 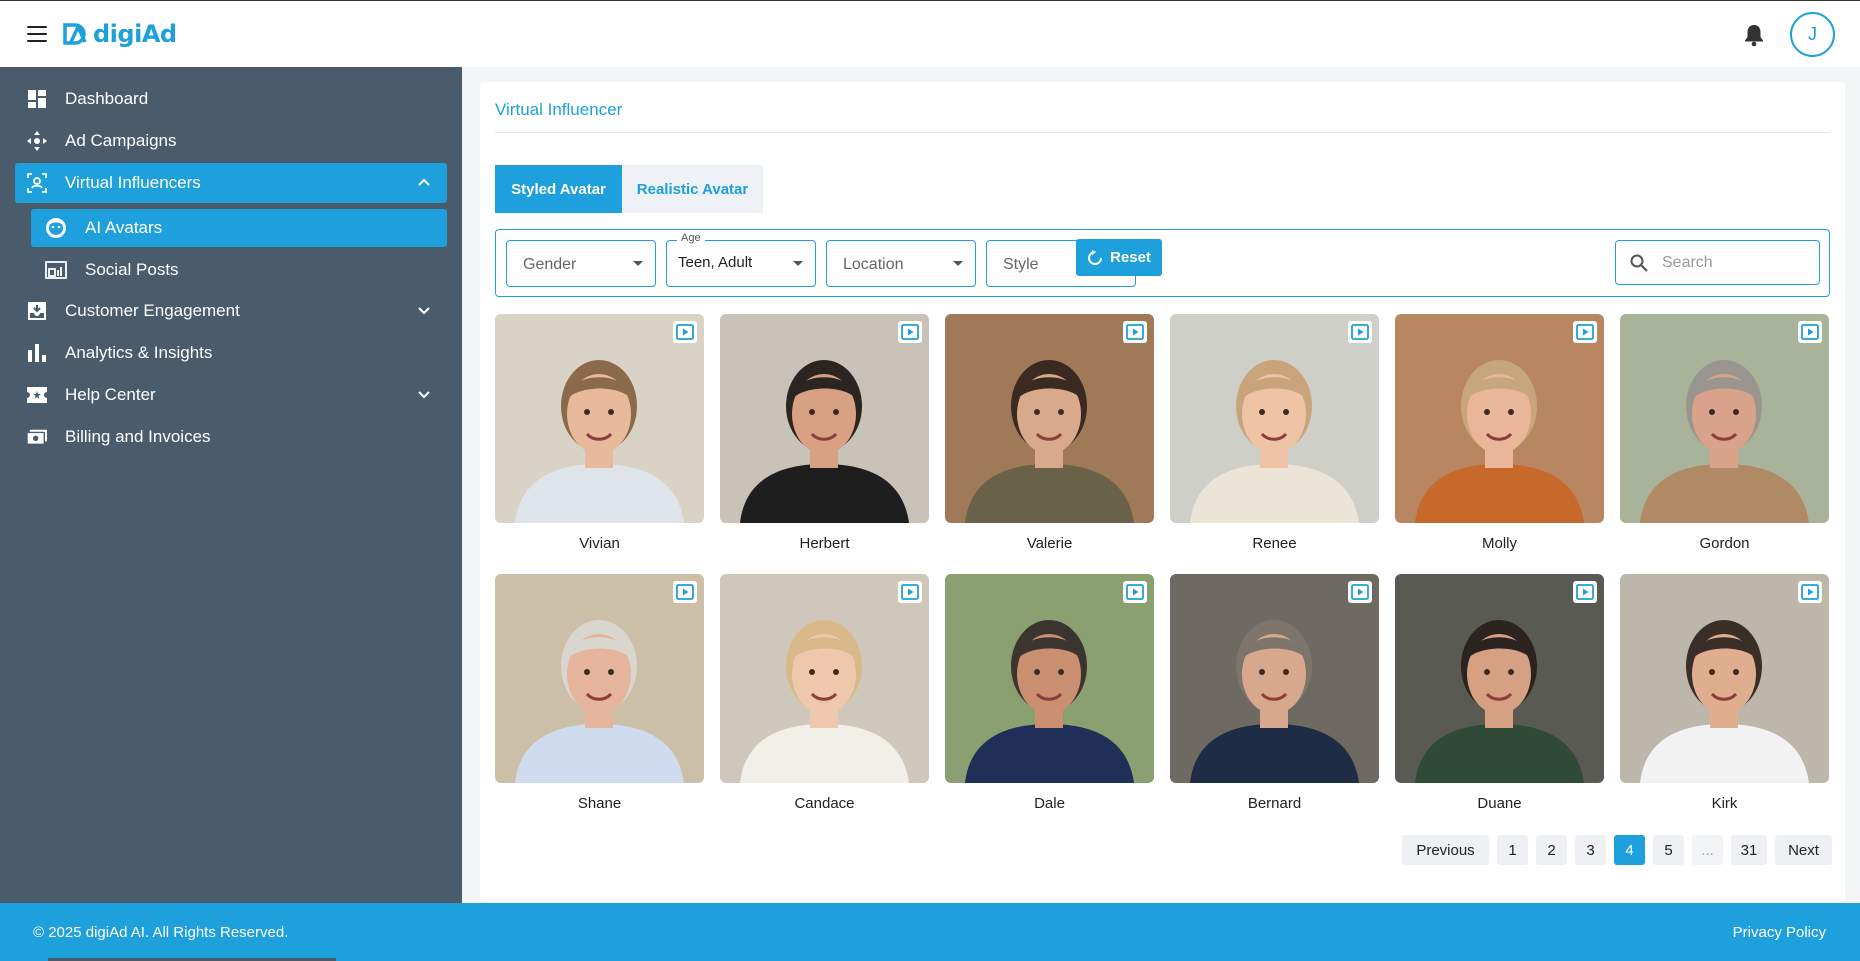 I want to click on avatar-name: Kirk, so click(x=1724, y=803).